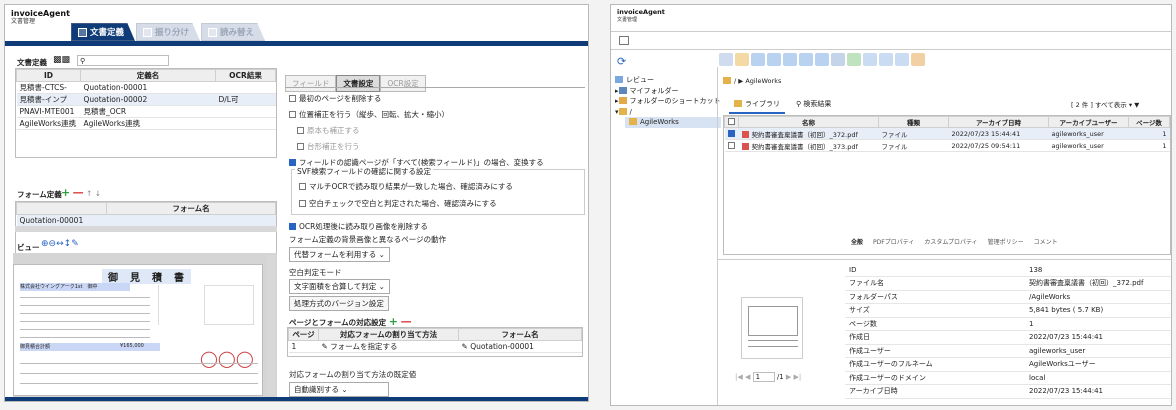  What do you see at coordinates (806, 59) in the screenshot?
I see `image-icon` at bounding box center [806, 59].